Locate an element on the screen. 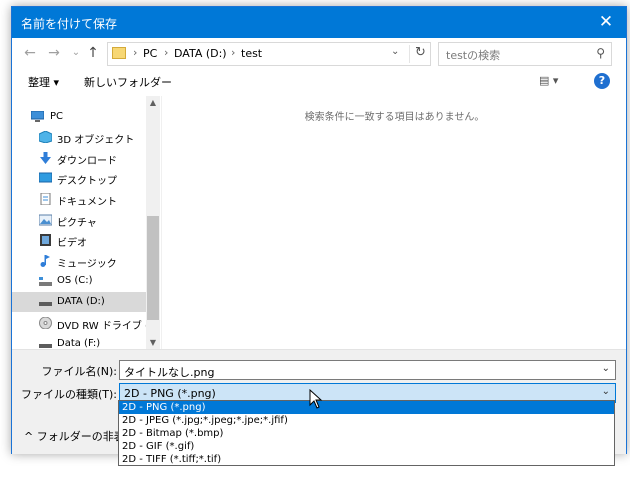 This screenshot has height=478, width=630. title-bar: 名前を付けて保存 ✕ is located at coordinates (319, 22).